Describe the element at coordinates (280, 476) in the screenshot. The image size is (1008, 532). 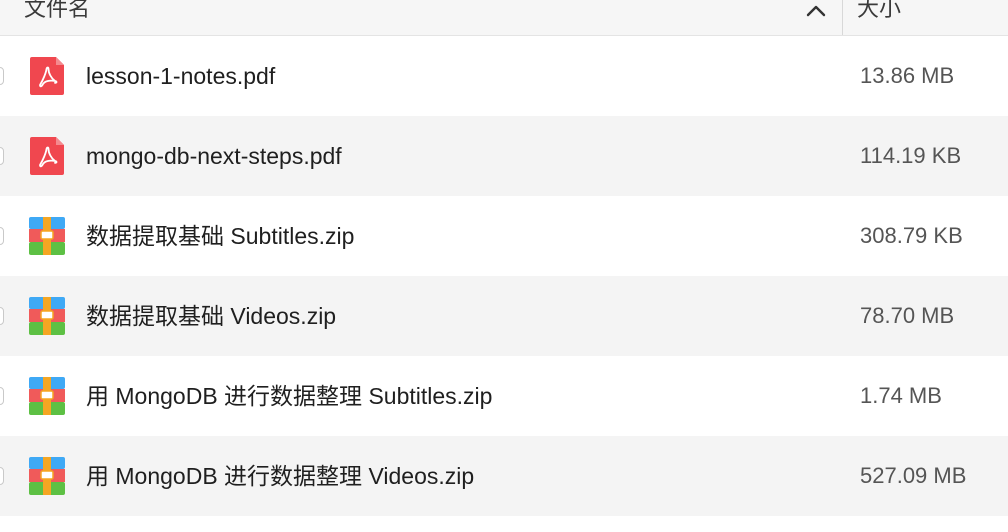
I see `file-name: 用 MongoDB 进行数据整理 Videos.zip` at that location.